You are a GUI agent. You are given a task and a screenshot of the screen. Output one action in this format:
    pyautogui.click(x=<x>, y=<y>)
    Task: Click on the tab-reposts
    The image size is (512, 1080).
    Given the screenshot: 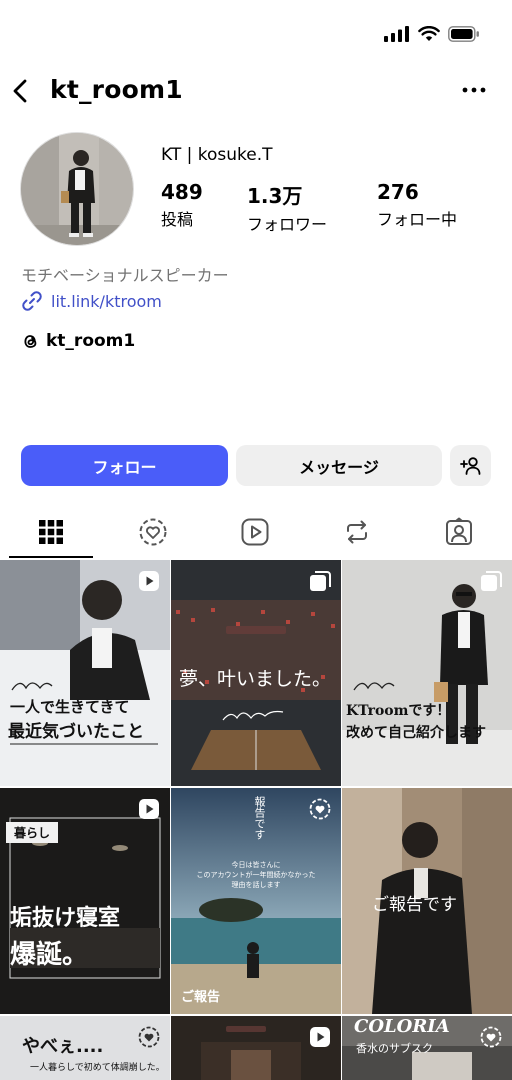 What is the action you would take?
    pyautogui.click(x=357, y=532)
    